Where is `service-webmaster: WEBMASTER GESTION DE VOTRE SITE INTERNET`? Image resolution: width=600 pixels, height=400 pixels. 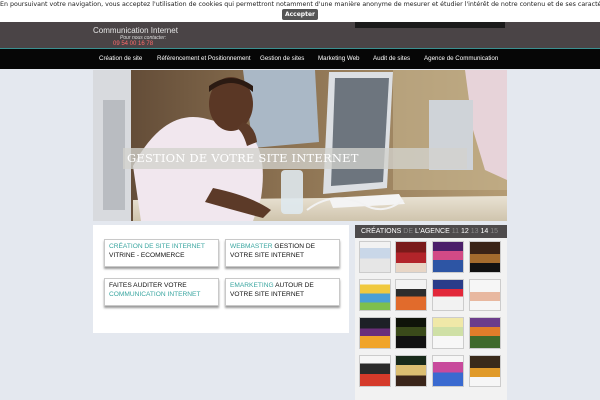
service-webmaster: WEBMASTER GESTION DE VOTRE SITE INTERNET is located at coordinates (282, 253).